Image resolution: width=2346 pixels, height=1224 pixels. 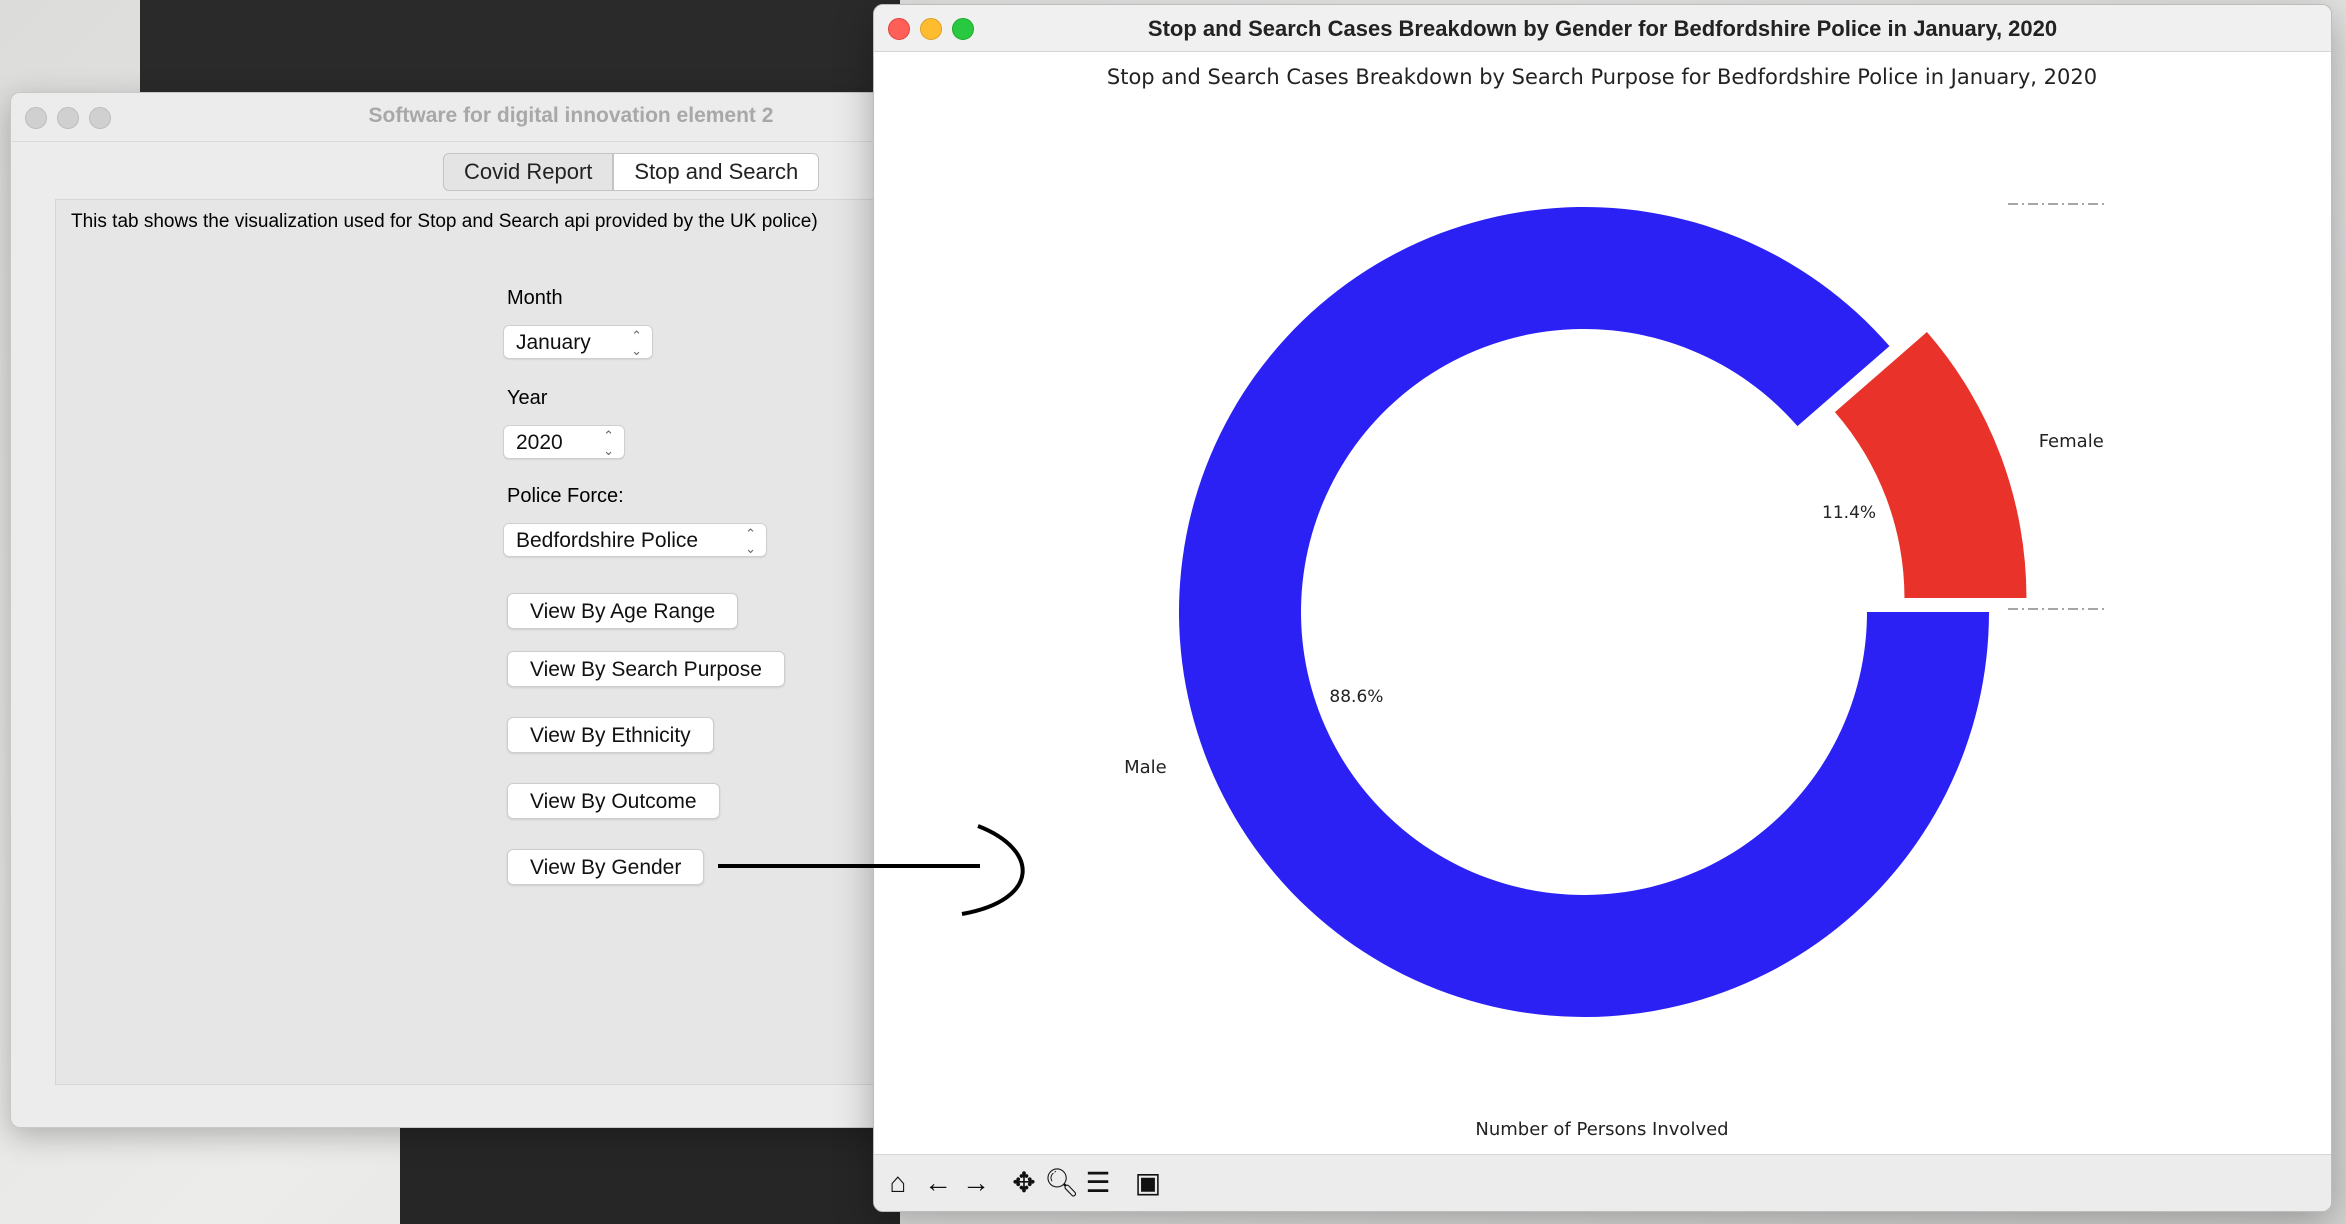 I want to click on pan-icon: ✥, so click(x=1024, y=1183).